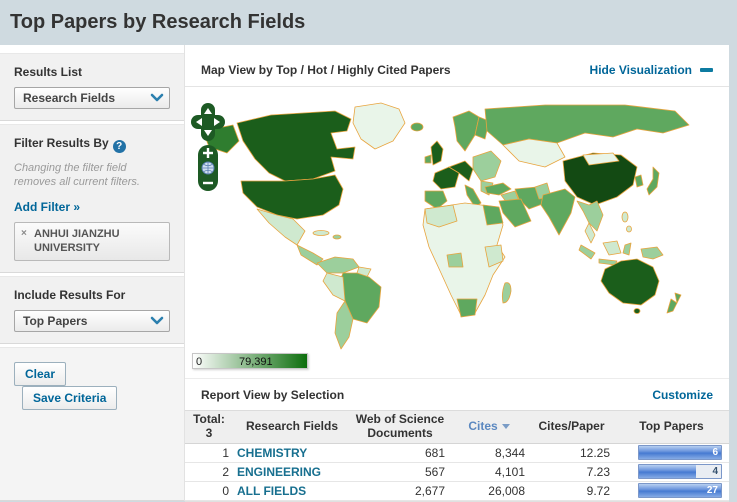  I want to click on hide-visualization: Hide Visualization, so click(651, 70).